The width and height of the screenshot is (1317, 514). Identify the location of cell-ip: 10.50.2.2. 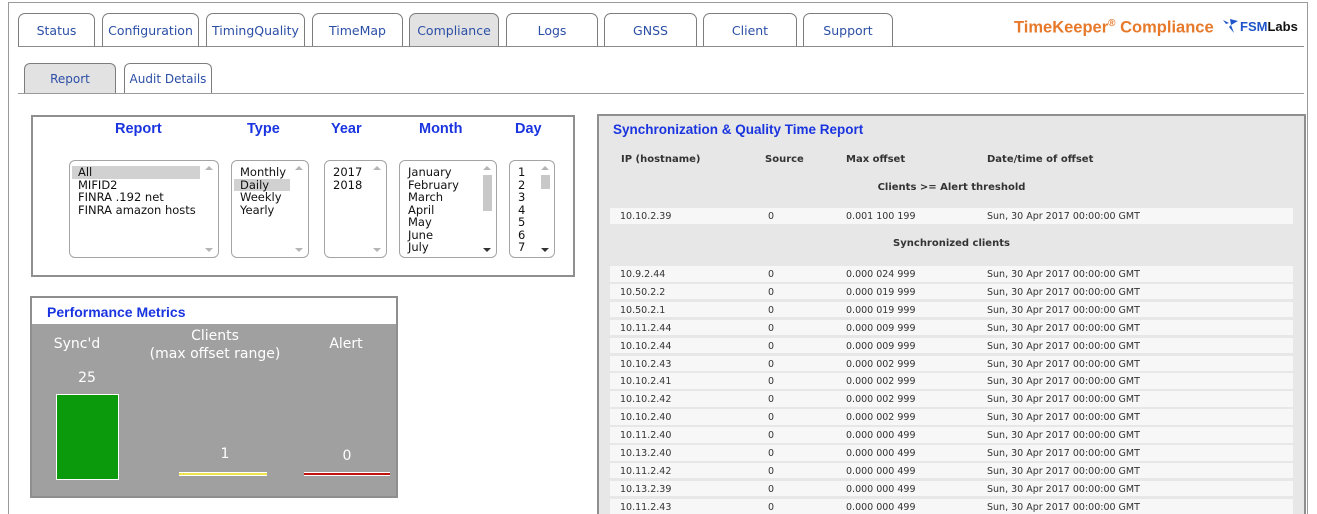
(643, 292).